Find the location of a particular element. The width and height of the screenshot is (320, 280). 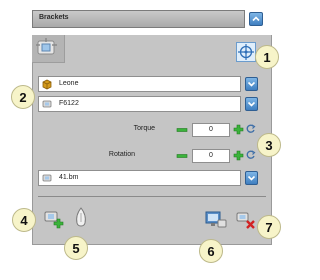

add-bracket-icon is located at coordinates (54, 220).